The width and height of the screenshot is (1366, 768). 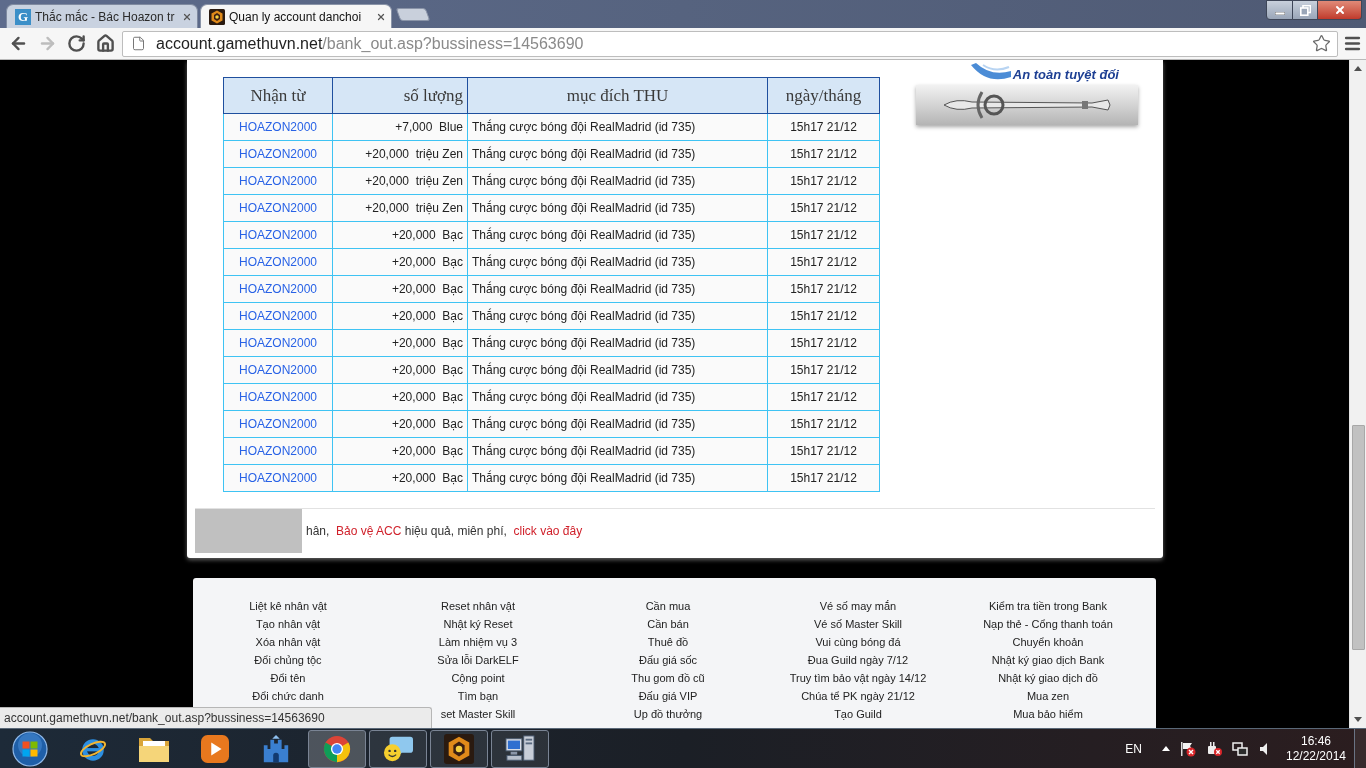 I want to click on back-icon, so click(x=18, y=43).